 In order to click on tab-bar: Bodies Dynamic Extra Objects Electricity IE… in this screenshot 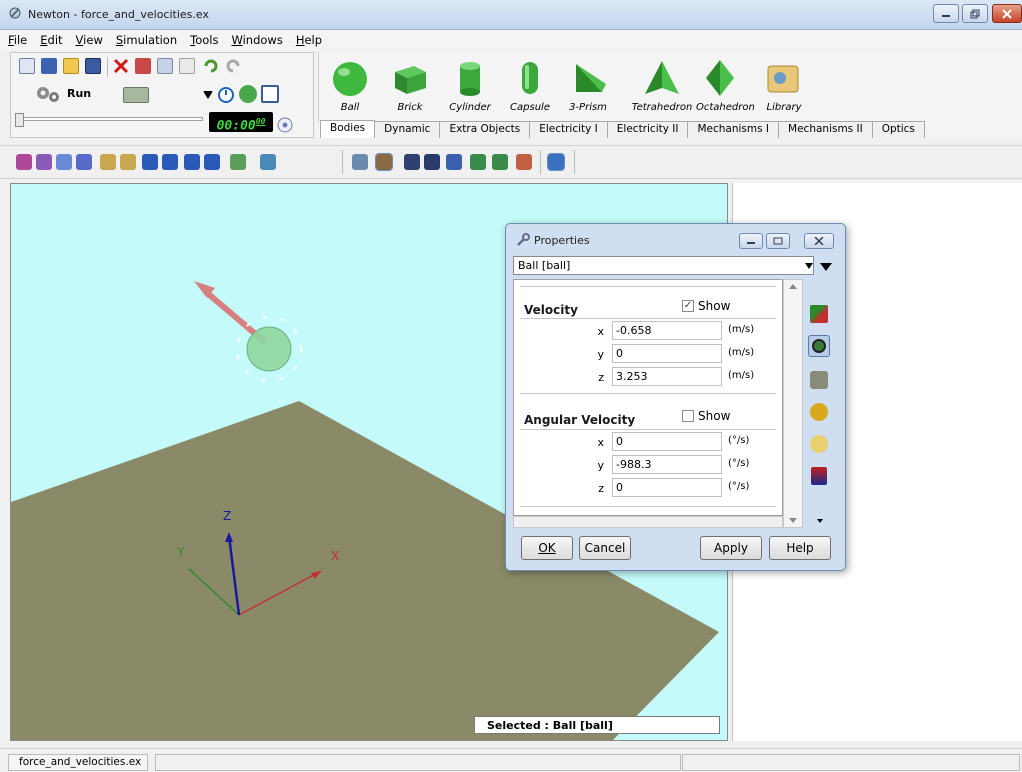, I will do `click(622, 129)`.